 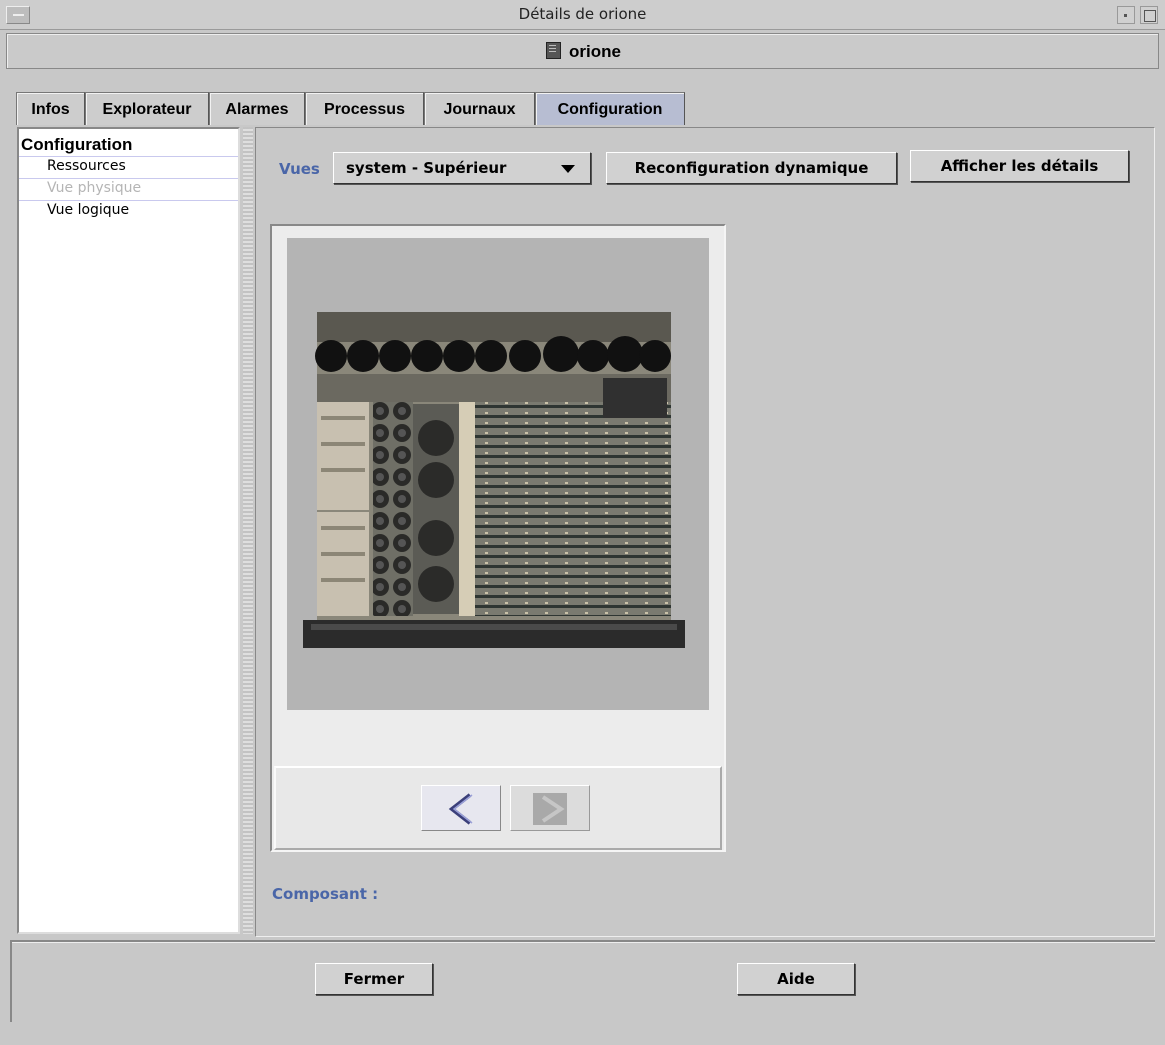 I want to click on chevron-left-icon, so click(x=460, y=809).